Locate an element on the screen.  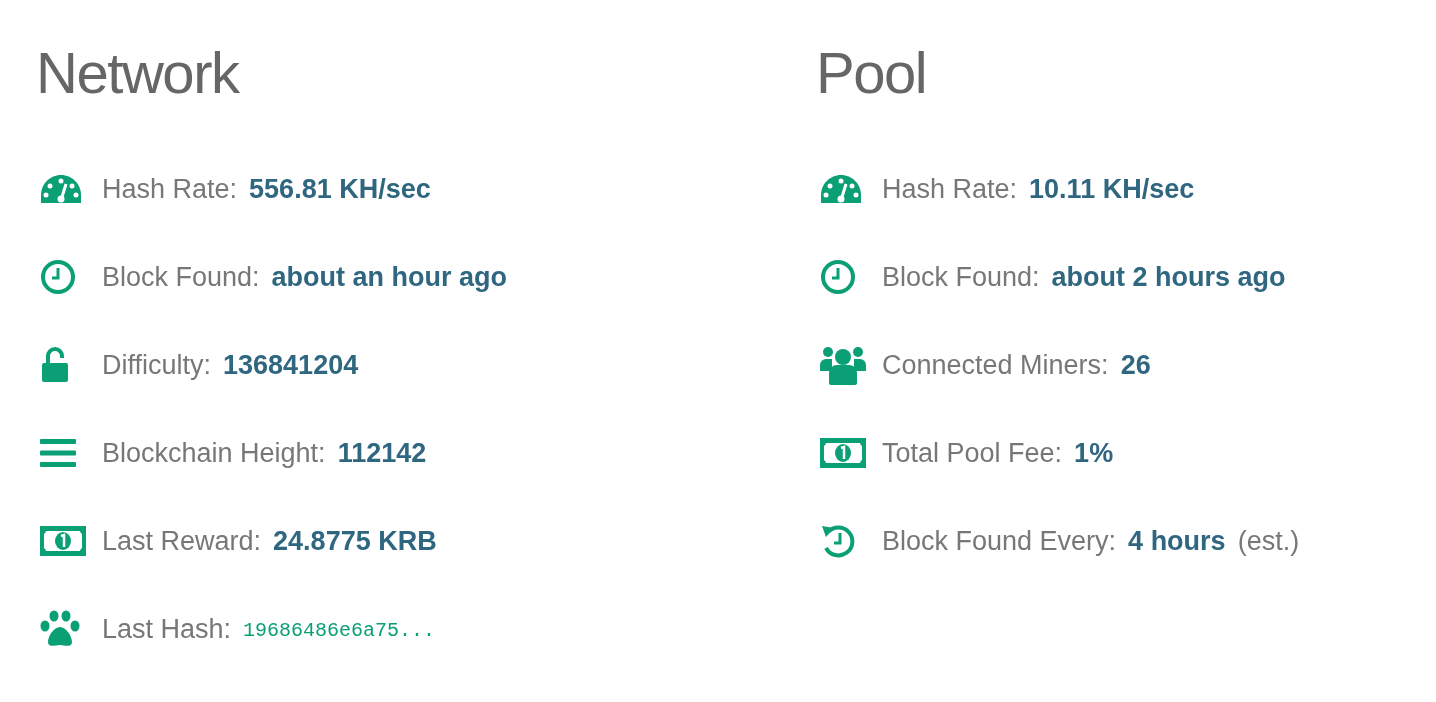
stat-label: Last Hash: is located at coordinates (167, 629).